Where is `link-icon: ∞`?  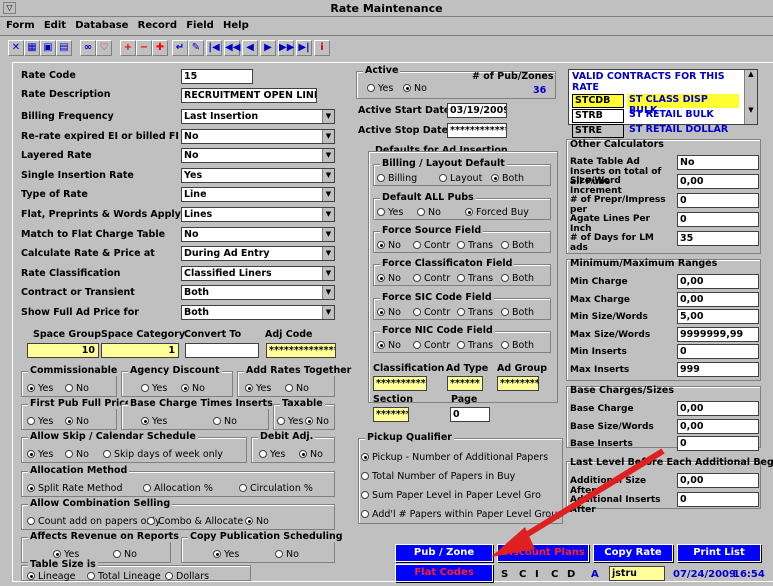 link-icon: ∞ is located at coordinates (88, 48).